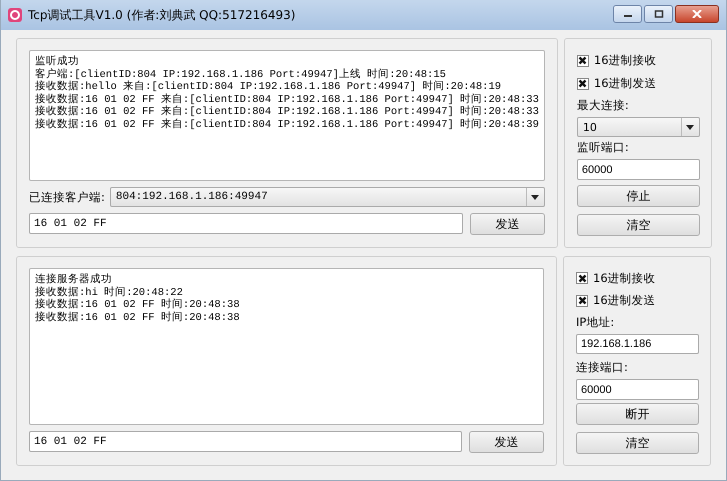 Image resolution: width=727 pixels, height=481 pixels. I want to click on log-line: 监听成功, so click(57, 62).